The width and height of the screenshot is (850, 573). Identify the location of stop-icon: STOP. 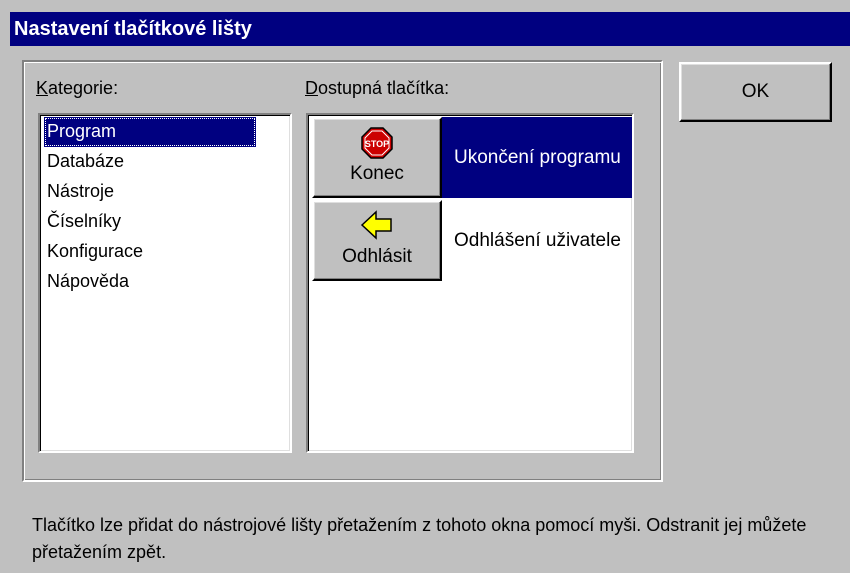
(377, 143).